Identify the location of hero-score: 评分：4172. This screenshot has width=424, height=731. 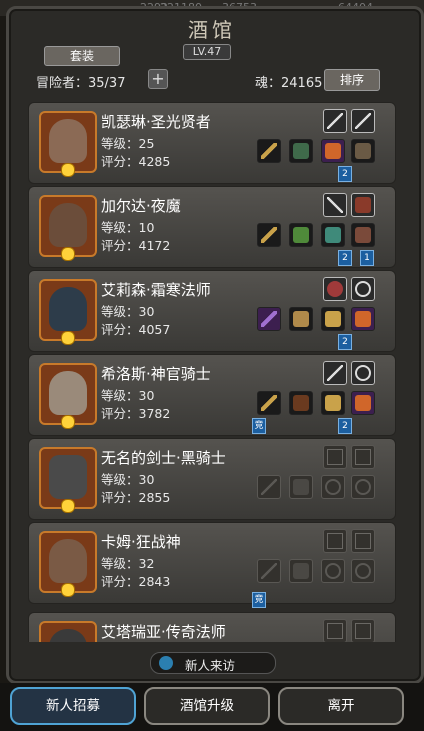
(136, 245).